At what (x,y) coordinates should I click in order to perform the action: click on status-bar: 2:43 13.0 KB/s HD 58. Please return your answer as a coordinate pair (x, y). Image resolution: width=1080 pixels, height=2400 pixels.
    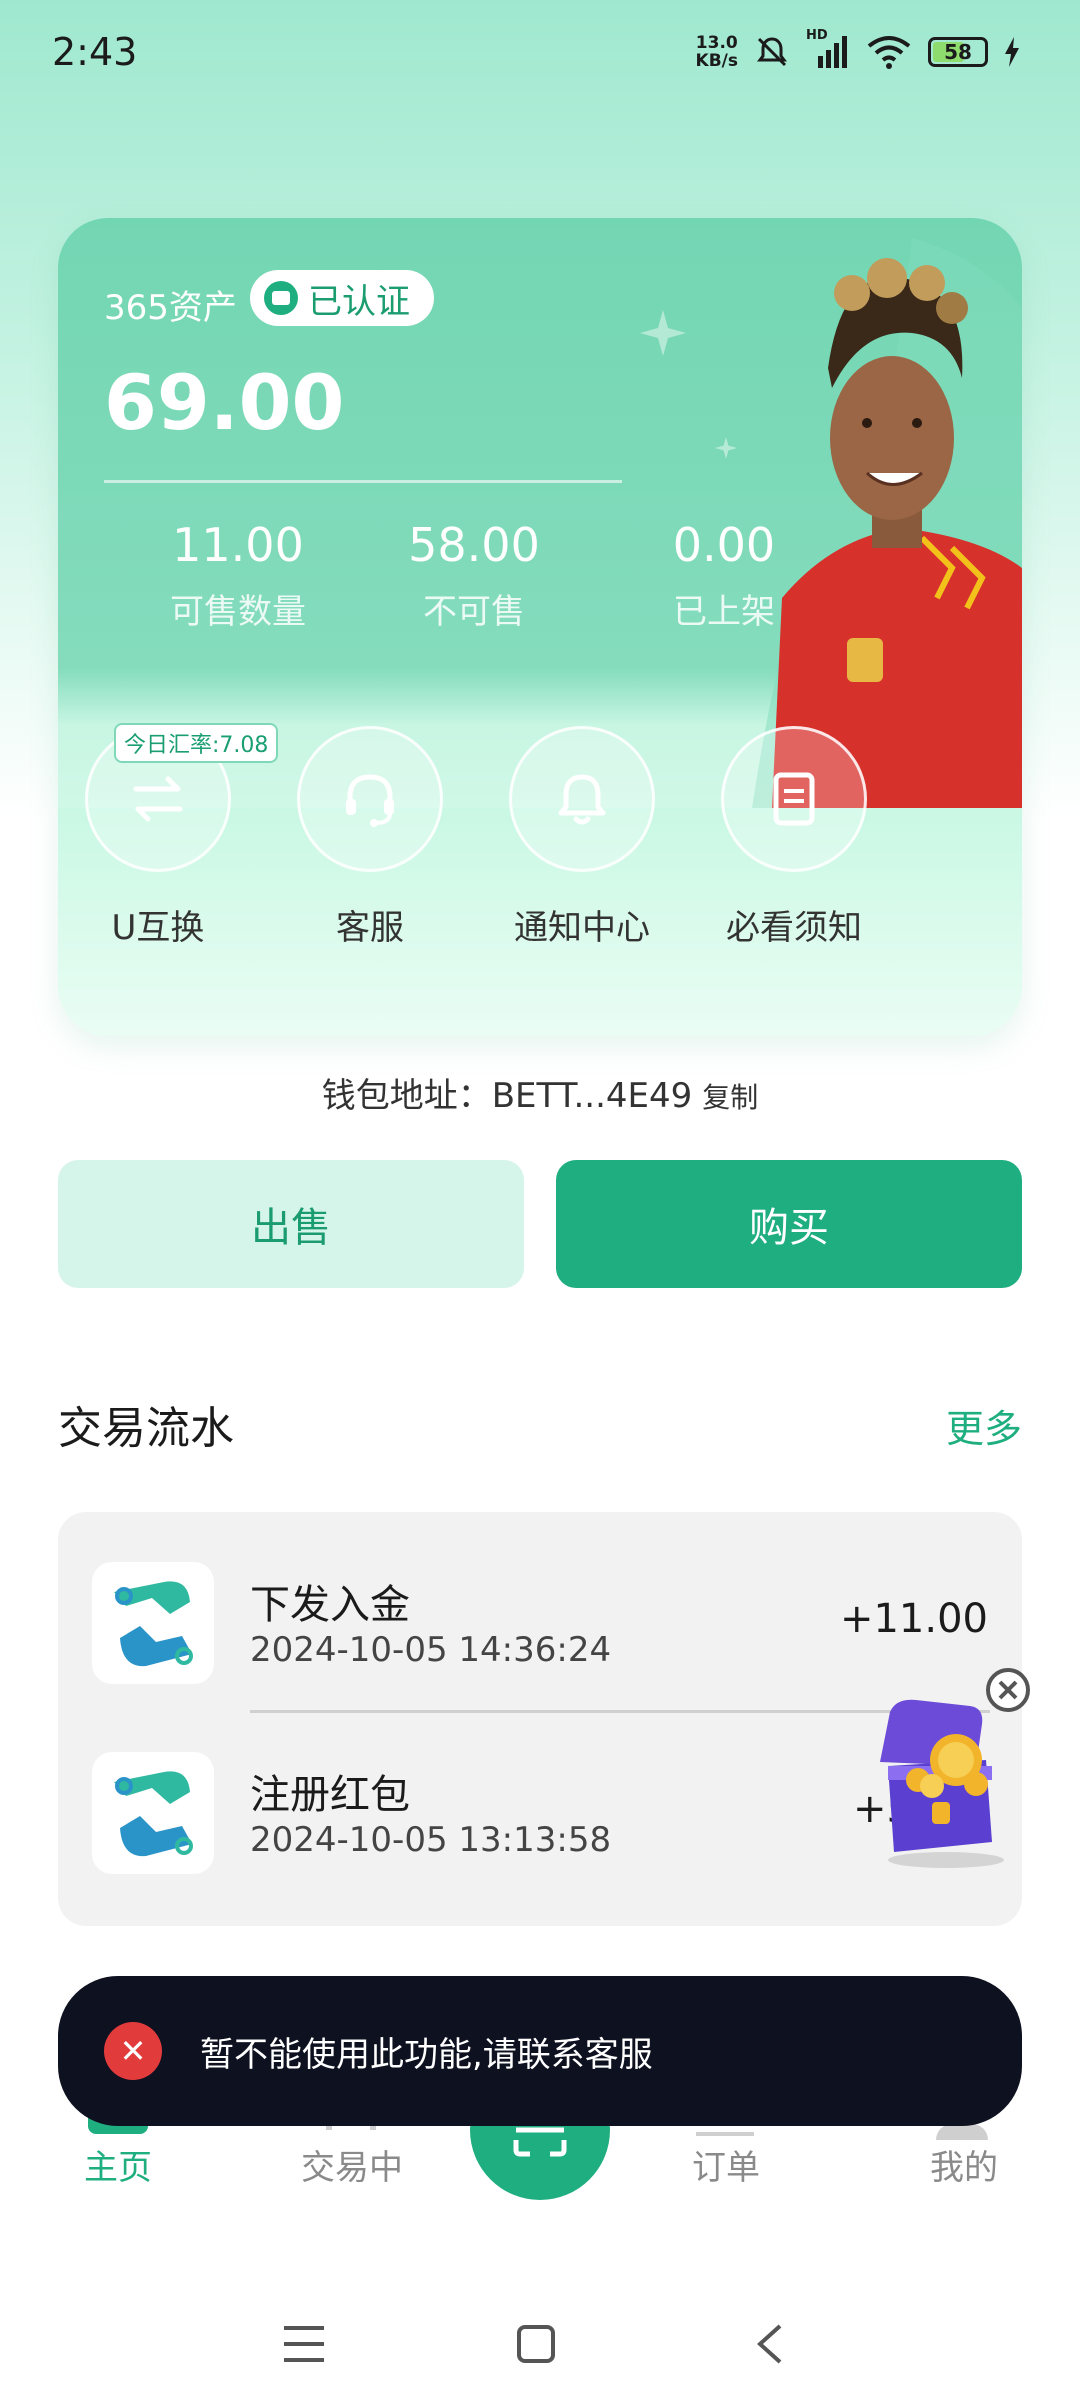
    Looking at the image, I should click on (540, 55).